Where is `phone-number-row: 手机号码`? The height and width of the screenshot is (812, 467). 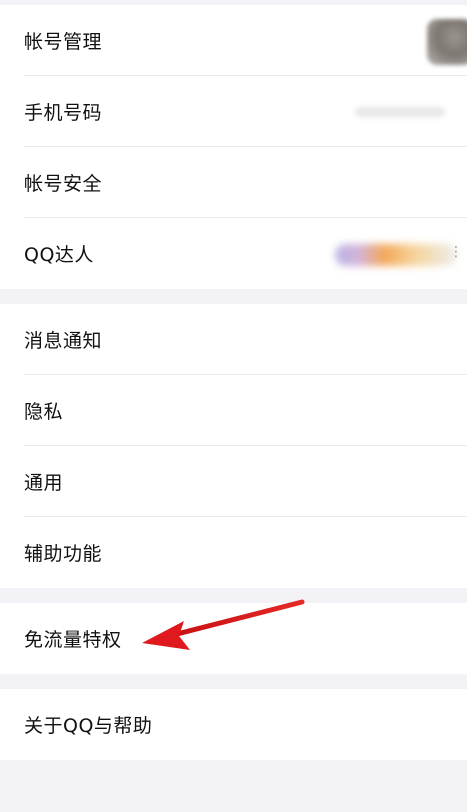
phone-number-row: 手机号码 is located at coordinates (233, 111).